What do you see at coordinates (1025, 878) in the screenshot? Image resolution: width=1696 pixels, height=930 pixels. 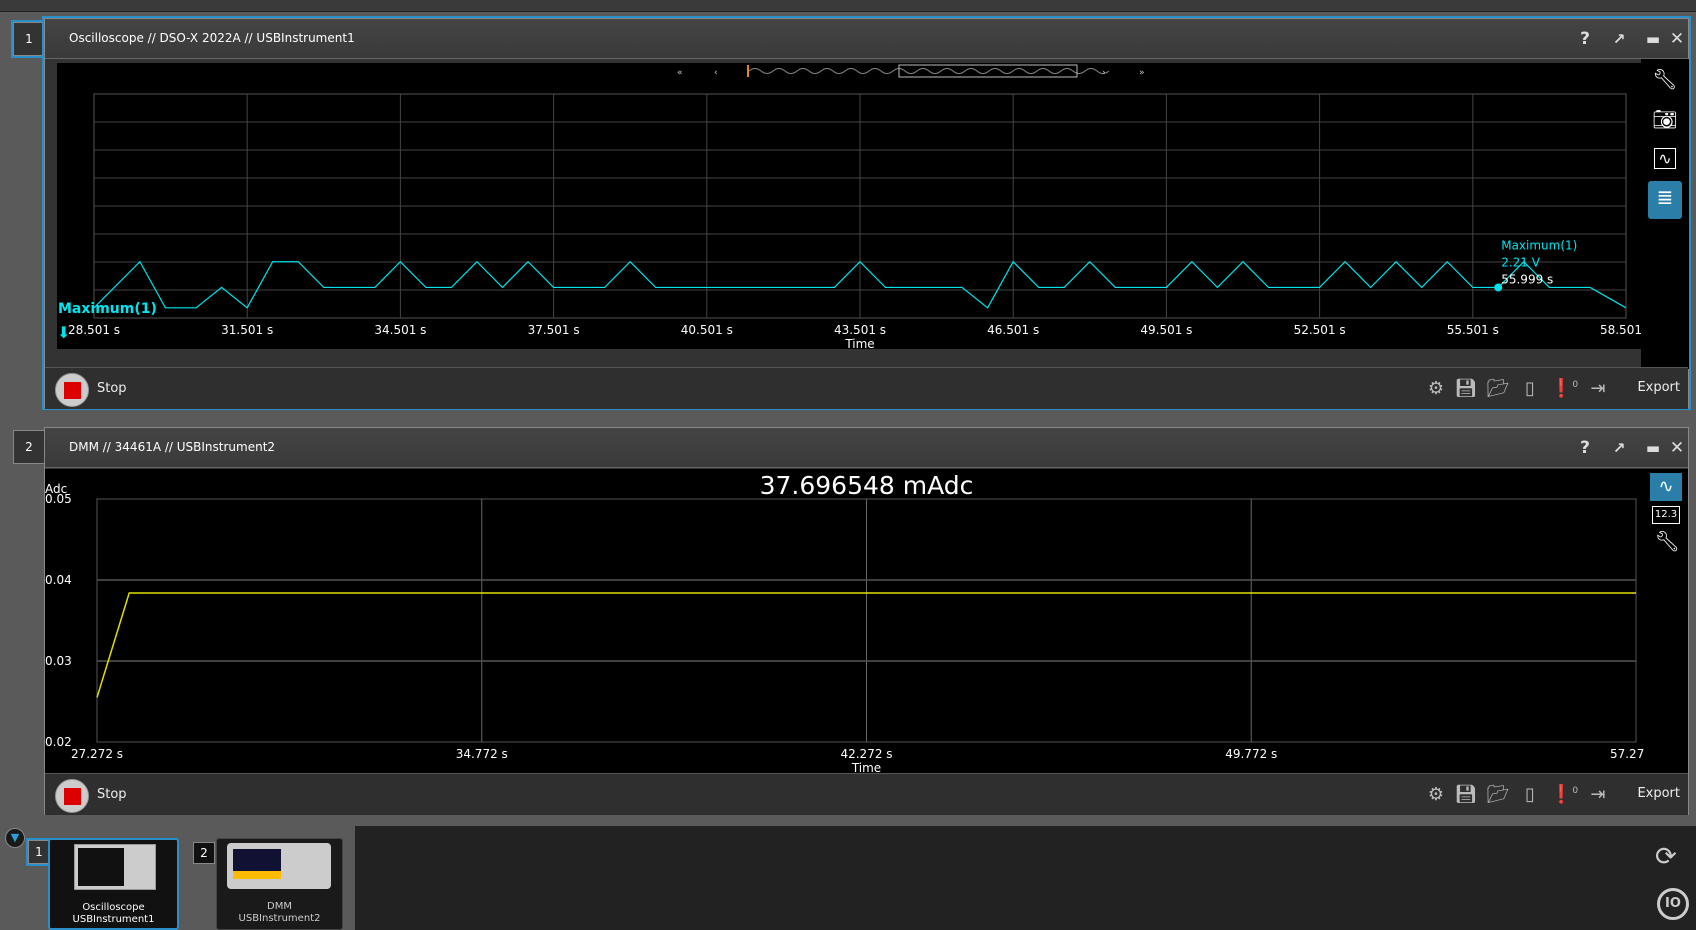 I see `tray-empty-area` at bounding box center [1025, 878].